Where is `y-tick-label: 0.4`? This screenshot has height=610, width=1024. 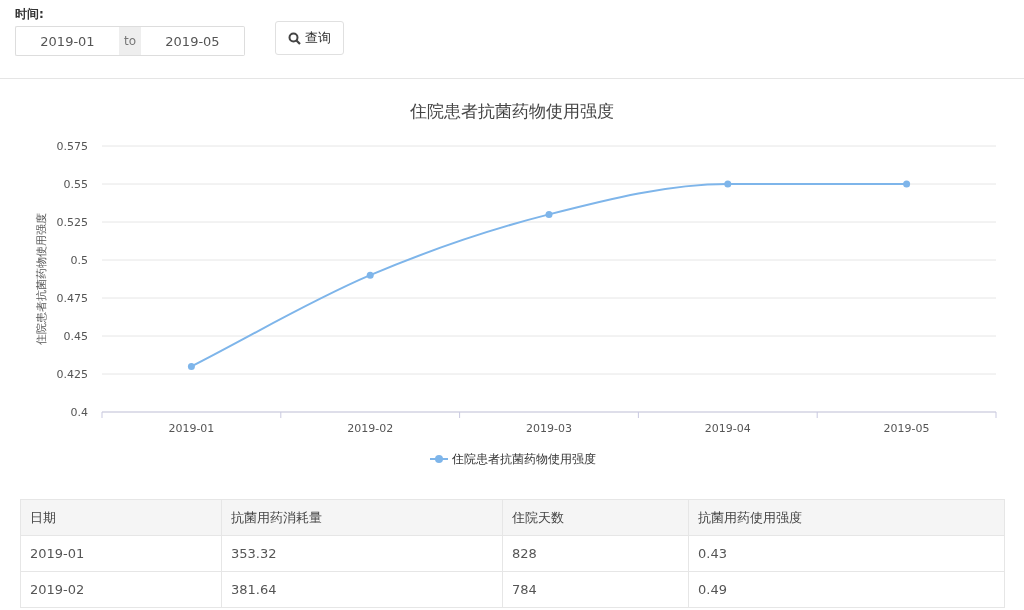 y-tick-label: 0.4 is located at coordinates (79, 412).